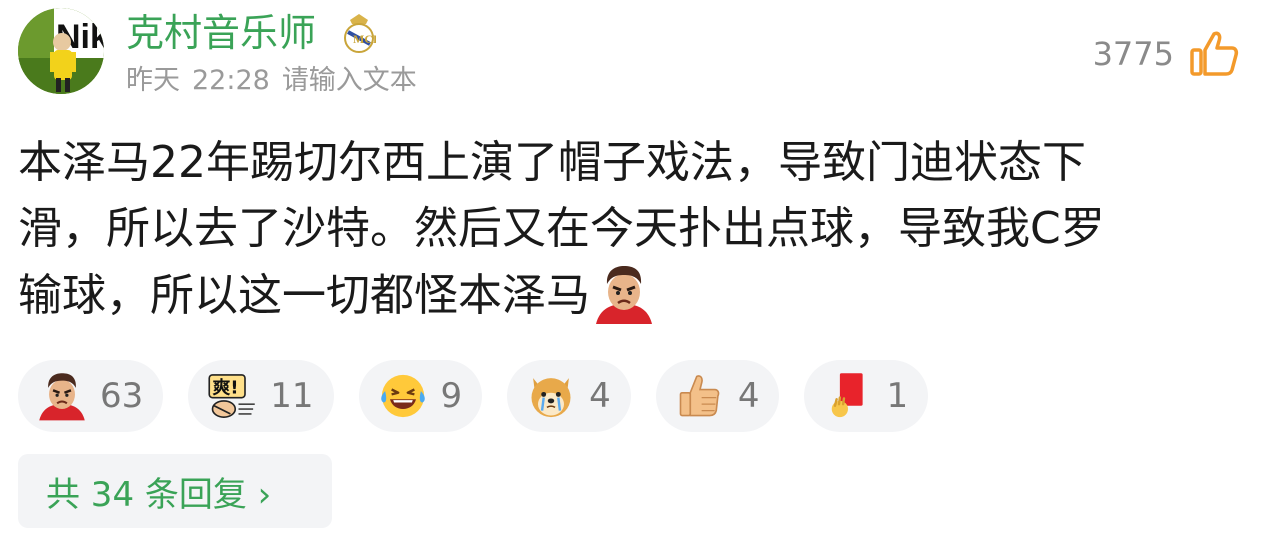  I want to click on red-card-emoji-icon, so click(848, 395).